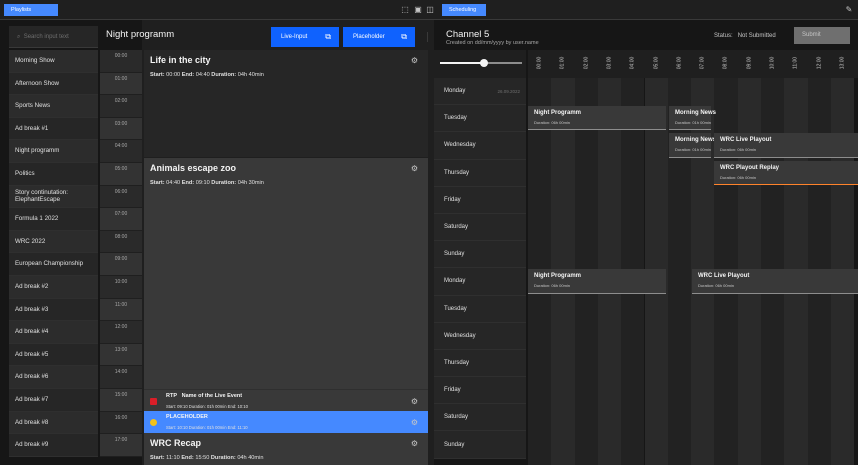 Image resolution: width=858 pixels, height=465 pixels. What do you see at coordinates (53, 400) in the screenshot?
I see `playlist-item: Ad break #7` at bounding box center [53, 400].